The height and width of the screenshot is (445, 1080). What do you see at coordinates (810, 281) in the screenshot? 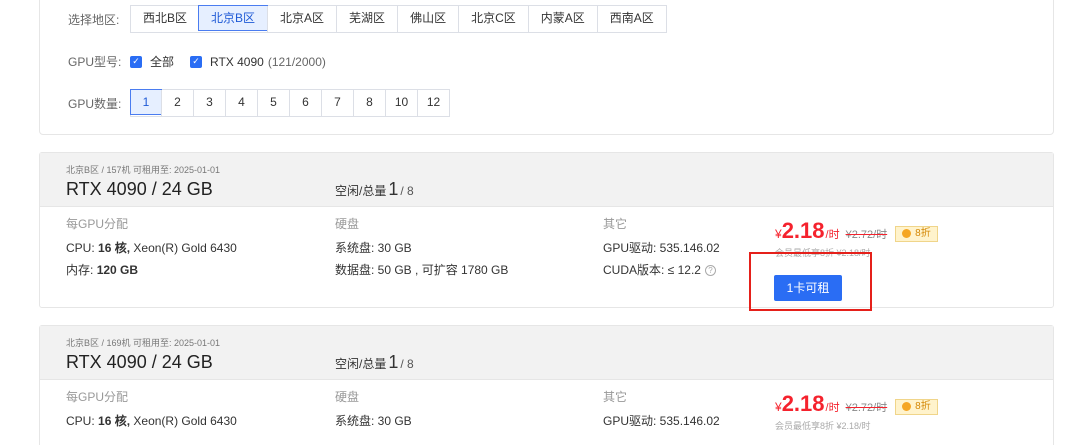
I see `highlight-box` at bounding box center [810, 281].